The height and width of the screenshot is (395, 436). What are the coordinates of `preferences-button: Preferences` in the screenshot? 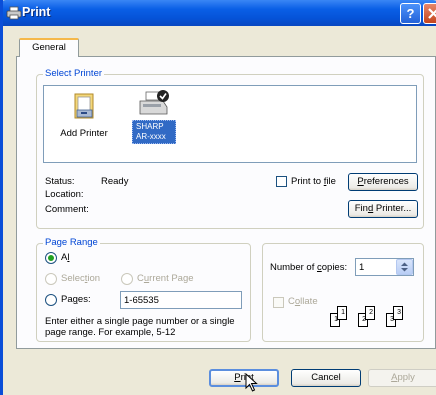 It's located at (383, 182).